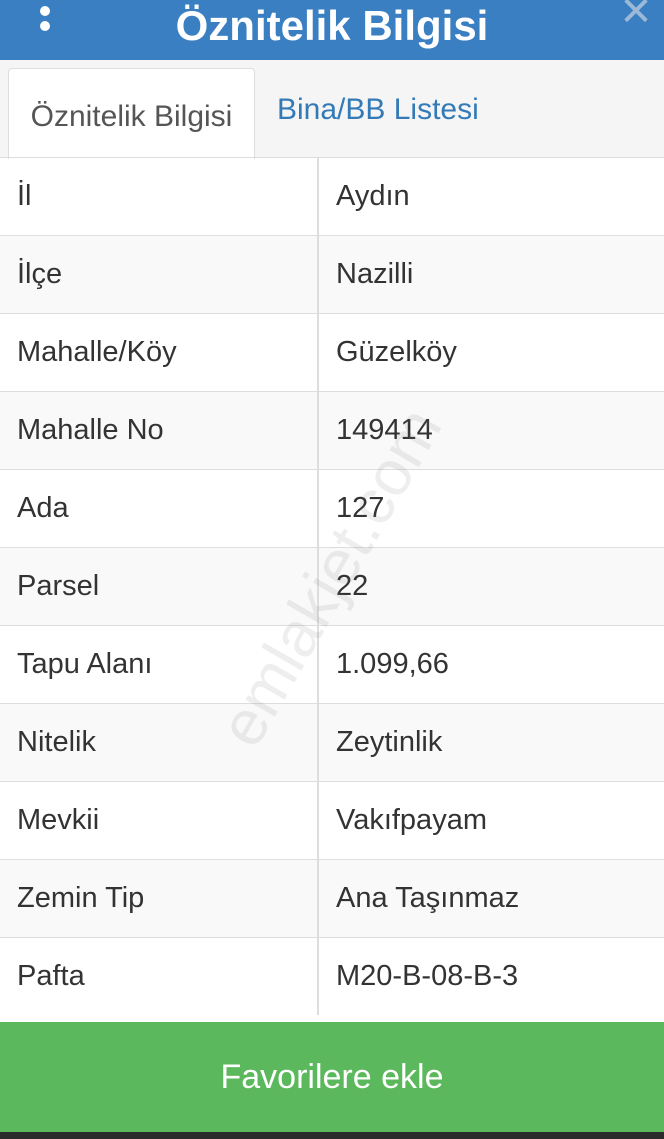  I want to click on row-value: 1.099,66, so click(491, 664).